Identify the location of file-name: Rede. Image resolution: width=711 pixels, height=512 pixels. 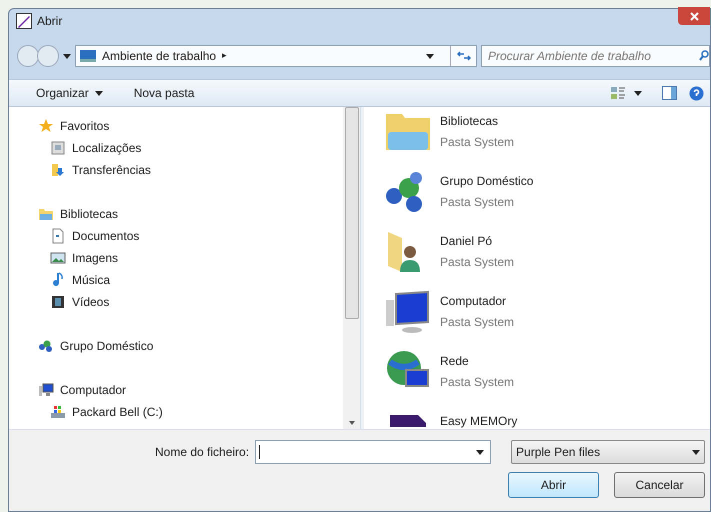
(455, 361).